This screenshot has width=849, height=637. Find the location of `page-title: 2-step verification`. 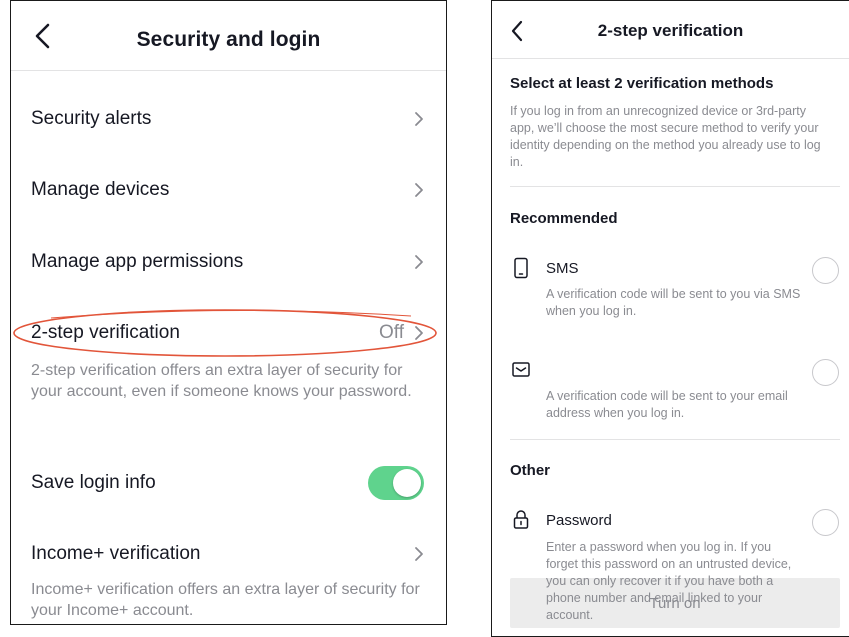

page-title: 2-step verification is located at coordinates (670, 30).